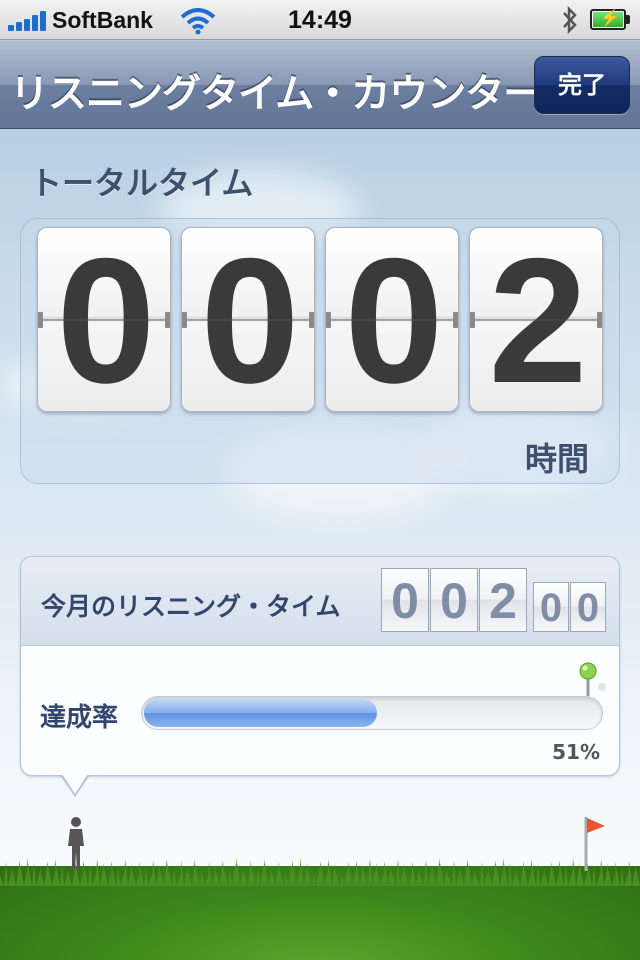 Image resolution: width=640 pixels, height=960 pixels. Describe the element at coordinates (536, 319) in the screenshot. I see `total-time-digit: 2` at that location.